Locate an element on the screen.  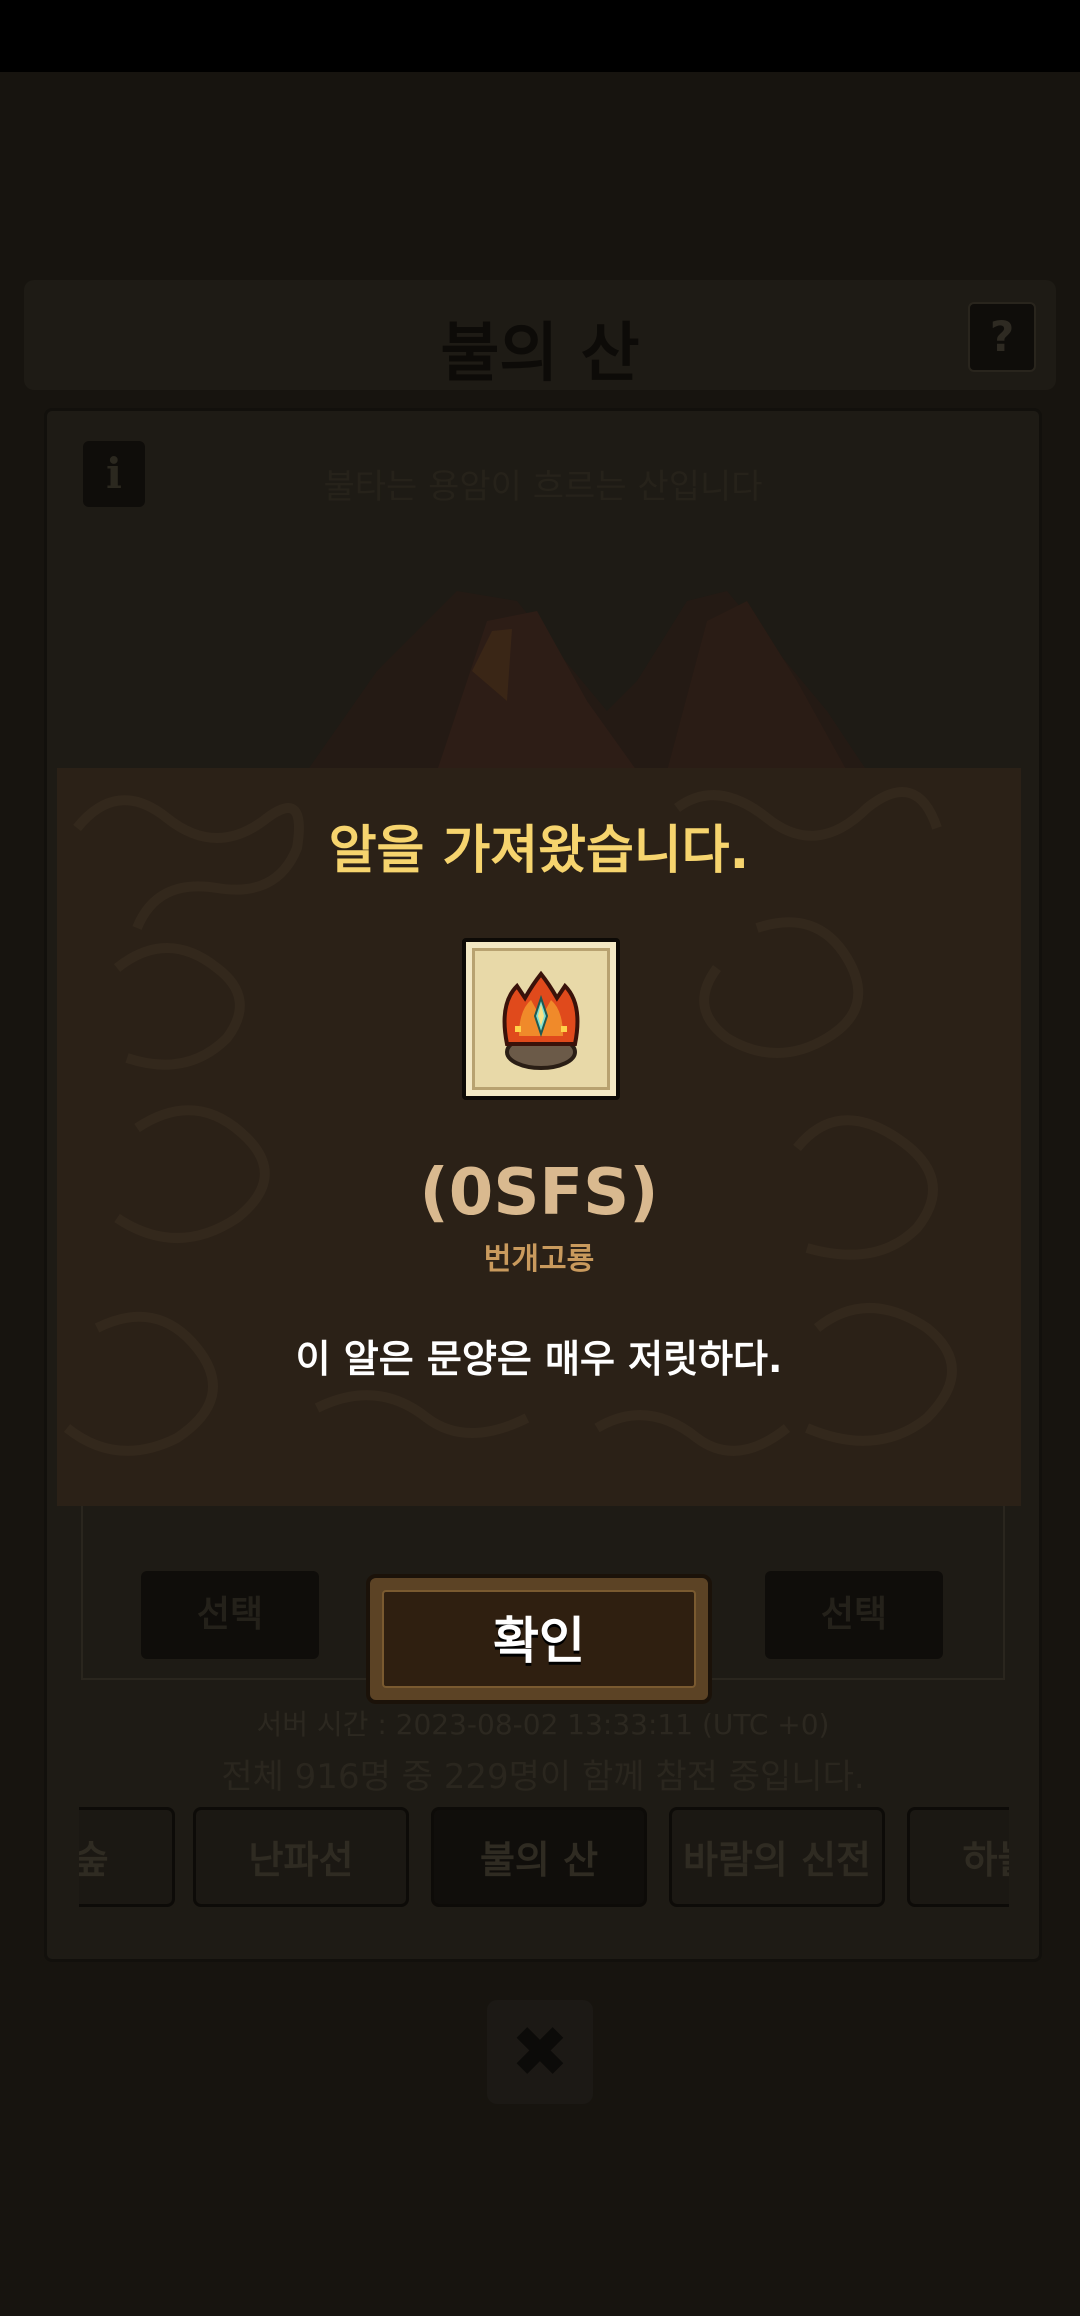
title-bar: 불의 산 ? is located at coordinates (540, 335).